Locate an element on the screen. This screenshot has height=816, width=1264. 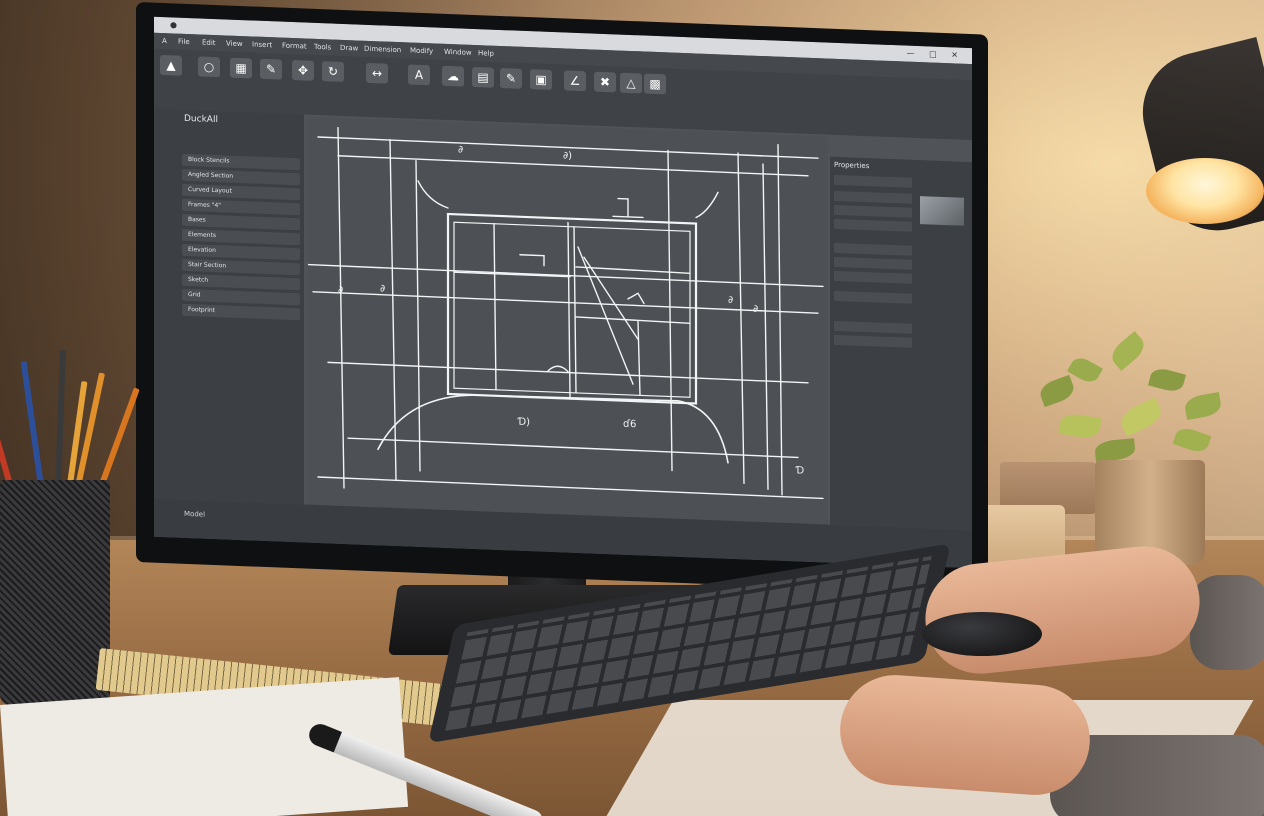
hand-on-keyboard is located at coordinates (965, 735).